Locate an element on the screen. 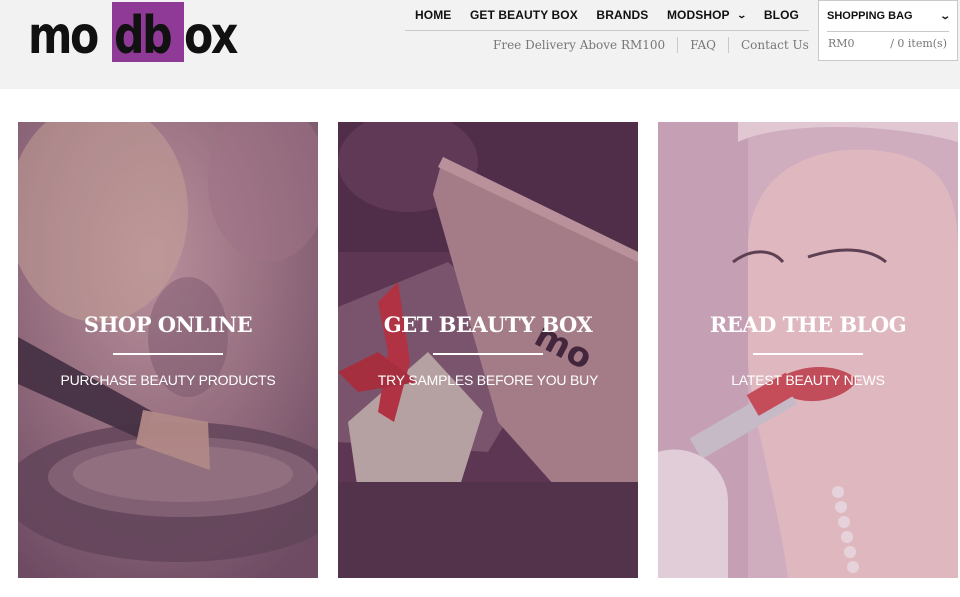 The image size is (960, 597). shopping-bag-title: SHOPPING BAG is located at coordinates (870, 16).